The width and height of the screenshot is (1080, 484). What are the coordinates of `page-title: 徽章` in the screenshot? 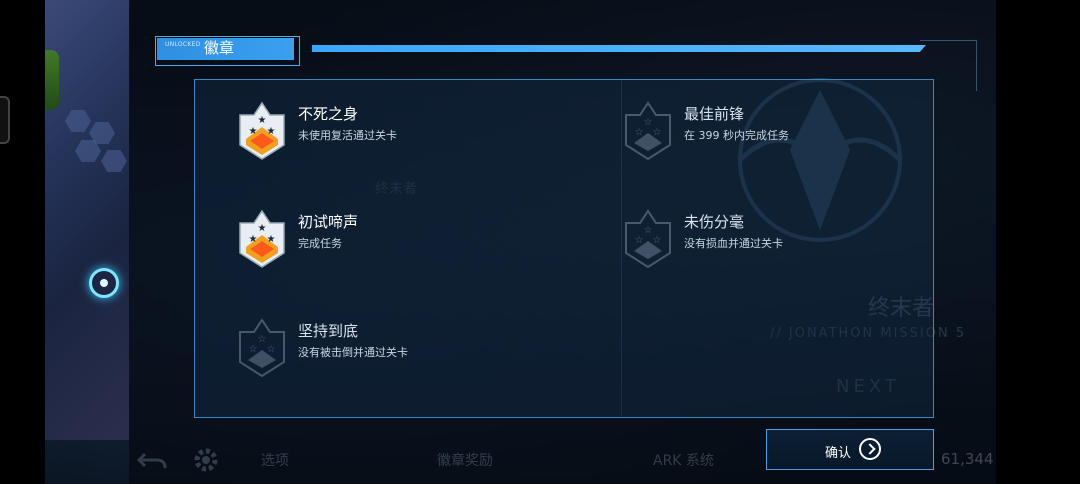 It's located at (219, 48).